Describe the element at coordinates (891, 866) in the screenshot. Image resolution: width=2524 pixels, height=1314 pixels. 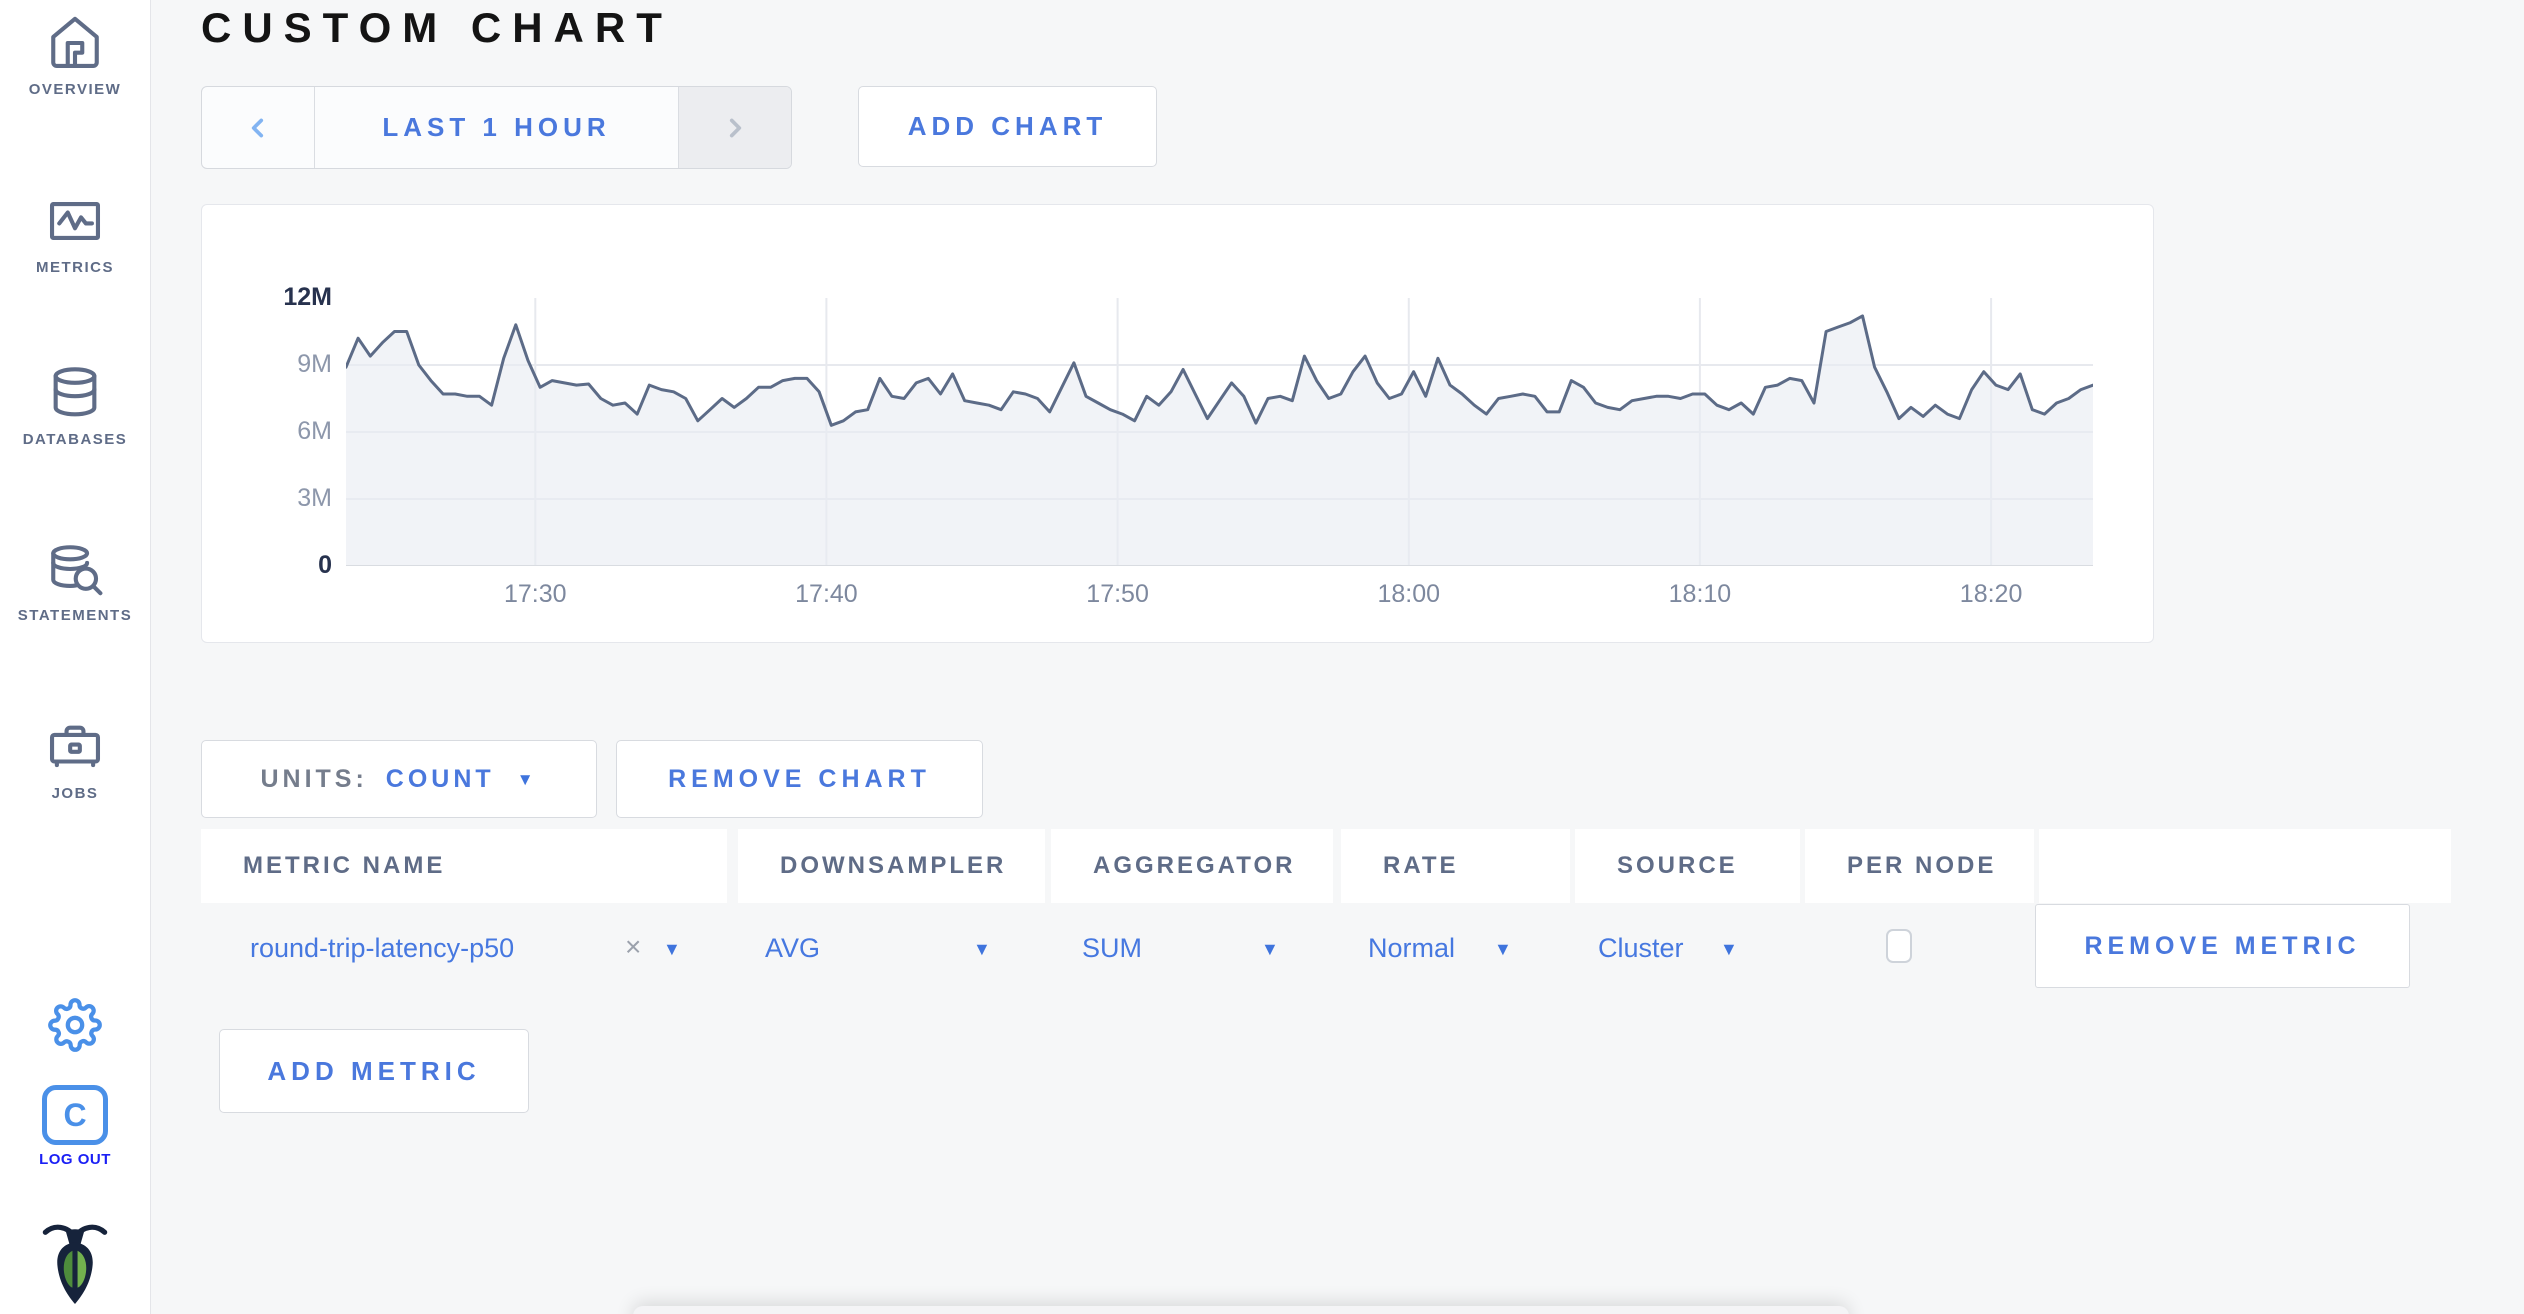
I see `column-header-downsampler: DOWNSAMPLER` at that location.